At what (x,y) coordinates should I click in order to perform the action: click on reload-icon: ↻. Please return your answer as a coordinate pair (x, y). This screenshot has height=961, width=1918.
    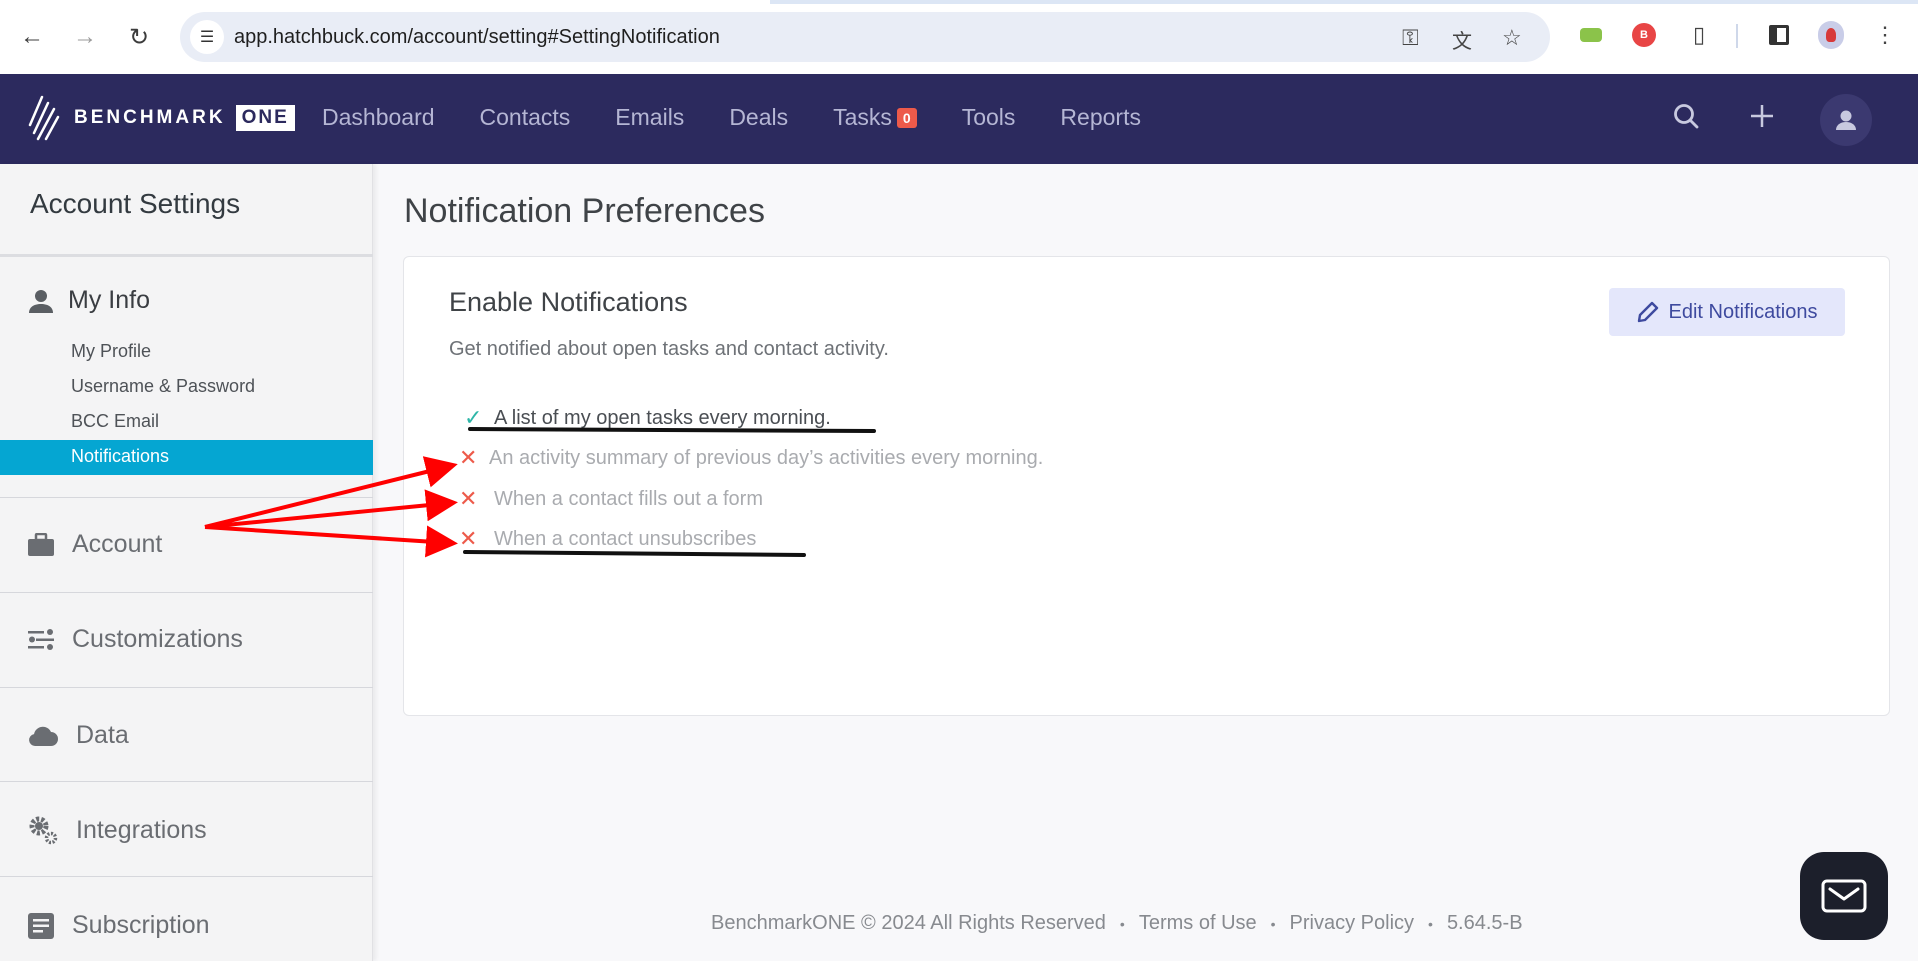
    Looking at the image, I should click on (139, 37).